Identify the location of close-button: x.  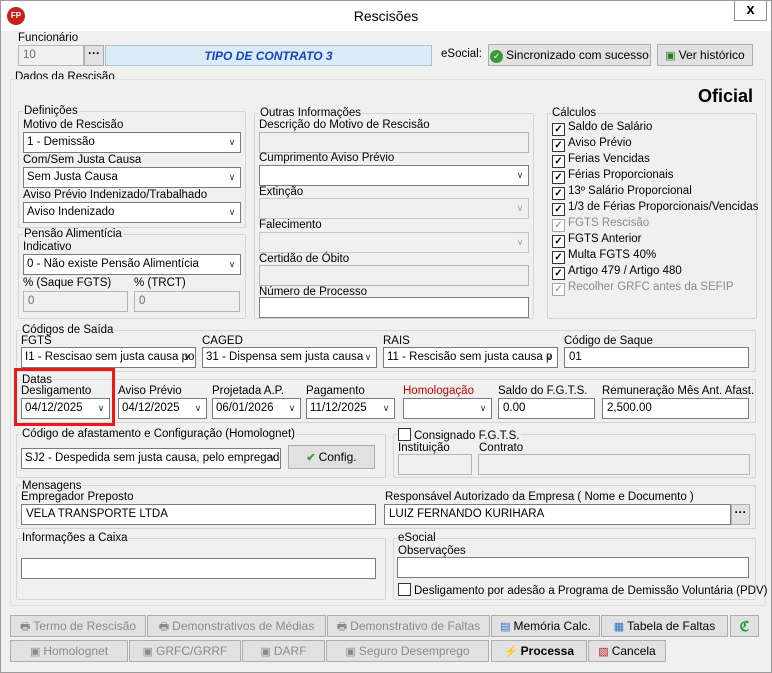
(750, 11).